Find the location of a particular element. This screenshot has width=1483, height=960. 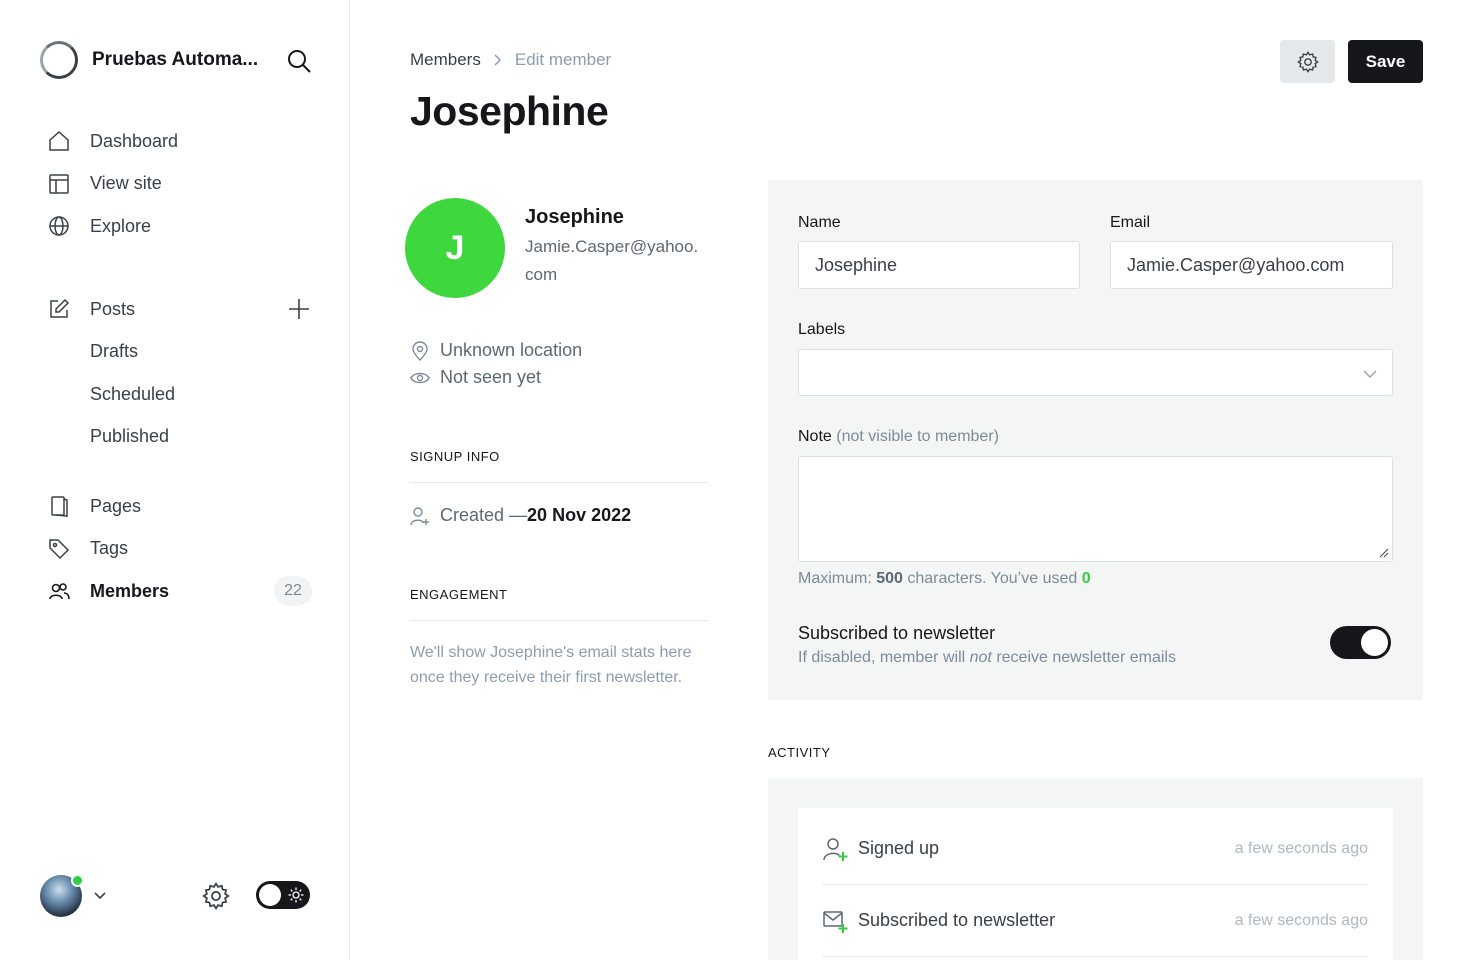

member-actions-button is located at coordinates (1307, 61).